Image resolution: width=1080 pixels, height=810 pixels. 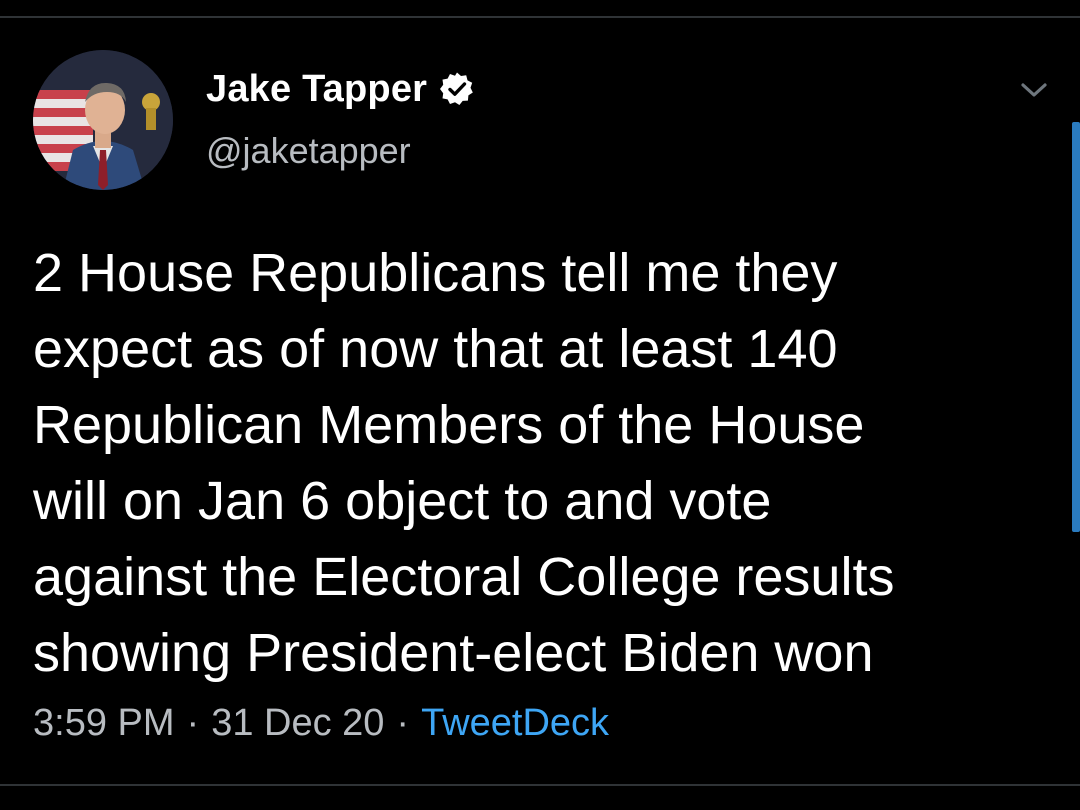 What do you see at coordinates (457, 89) in the screenshot?
I see `verified-badge-icon` at bounding box center [457, 89].